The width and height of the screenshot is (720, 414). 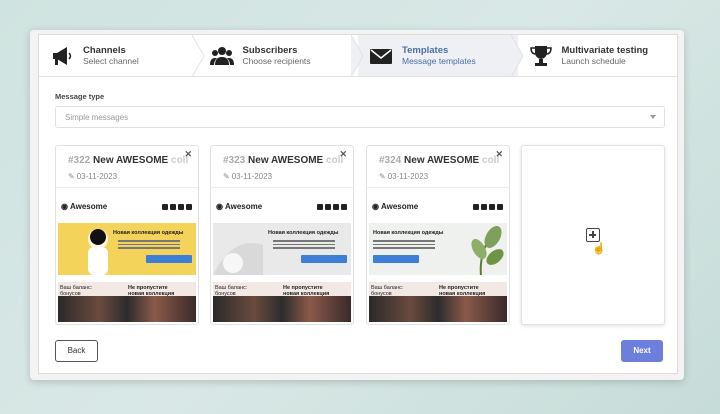 I want to click on plus-icon, so click(x=593, y=235).